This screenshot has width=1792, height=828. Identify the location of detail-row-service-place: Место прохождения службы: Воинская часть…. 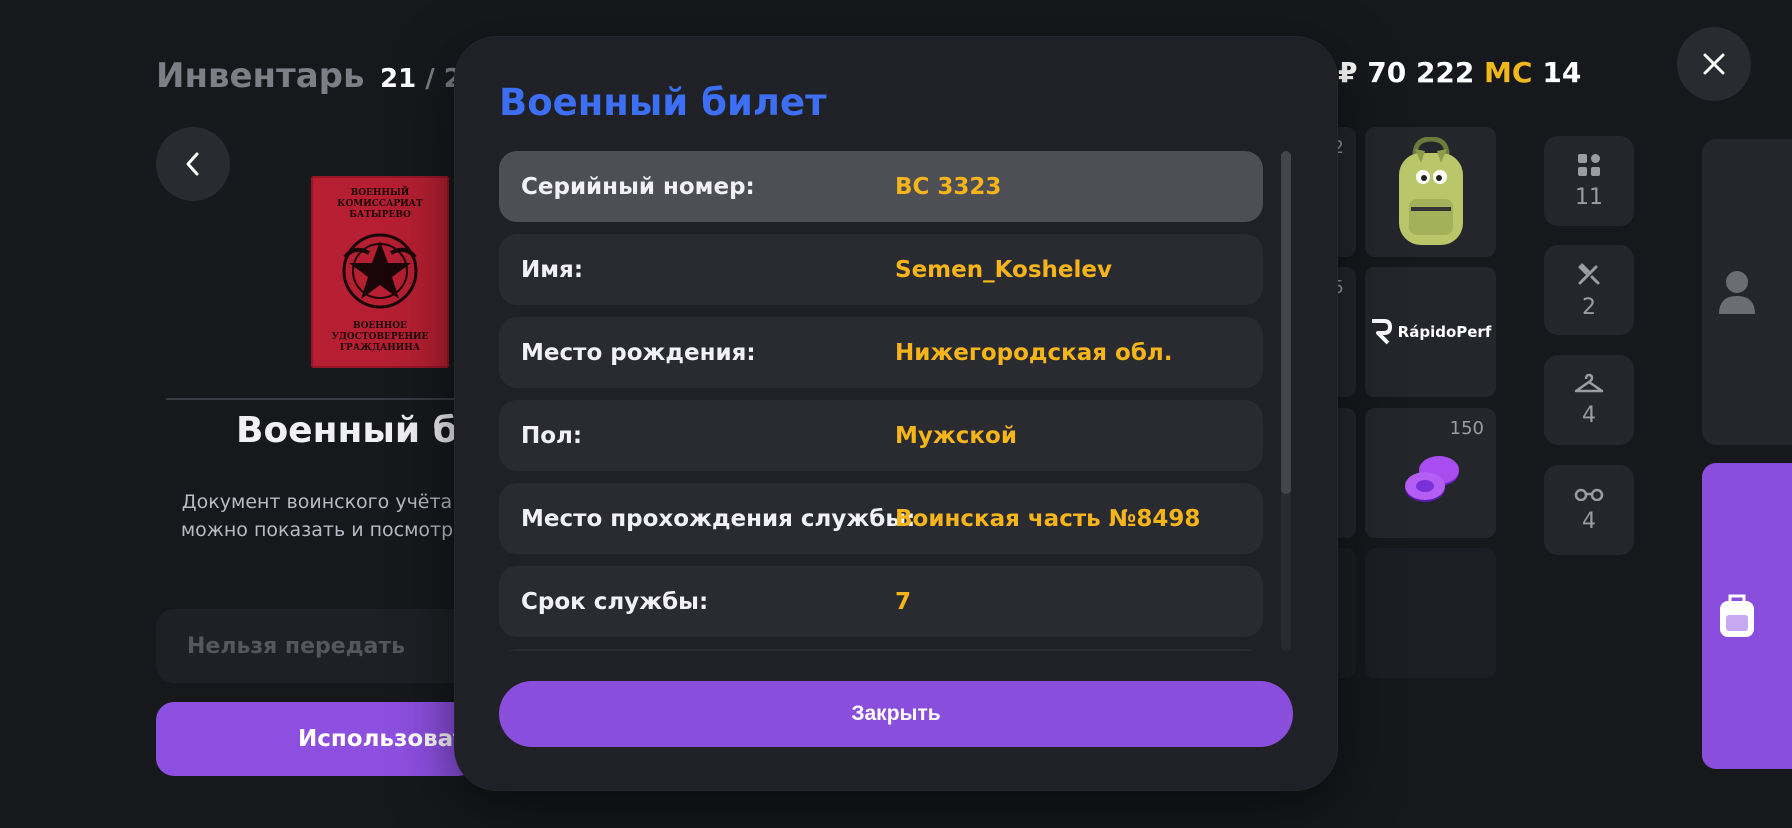
(881, 518).